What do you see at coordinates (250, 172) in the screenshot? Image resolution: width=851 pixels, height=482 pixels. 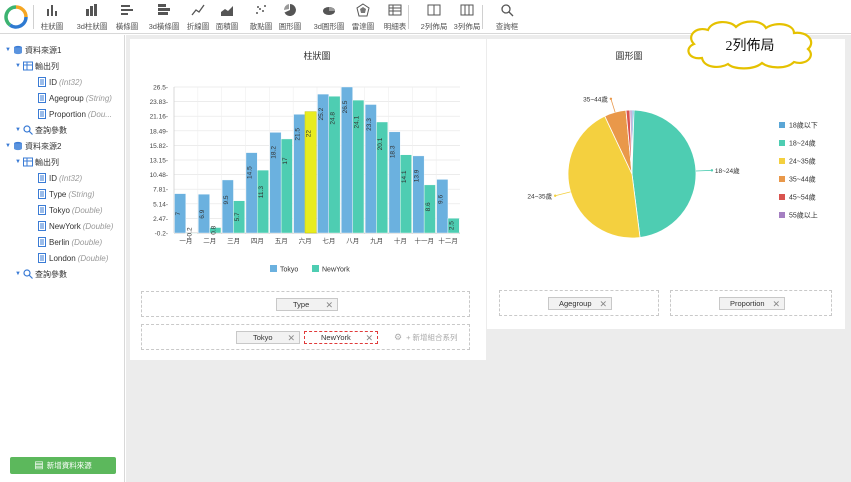 I see `data-label: 14.5` at bounding box center [250, 172].